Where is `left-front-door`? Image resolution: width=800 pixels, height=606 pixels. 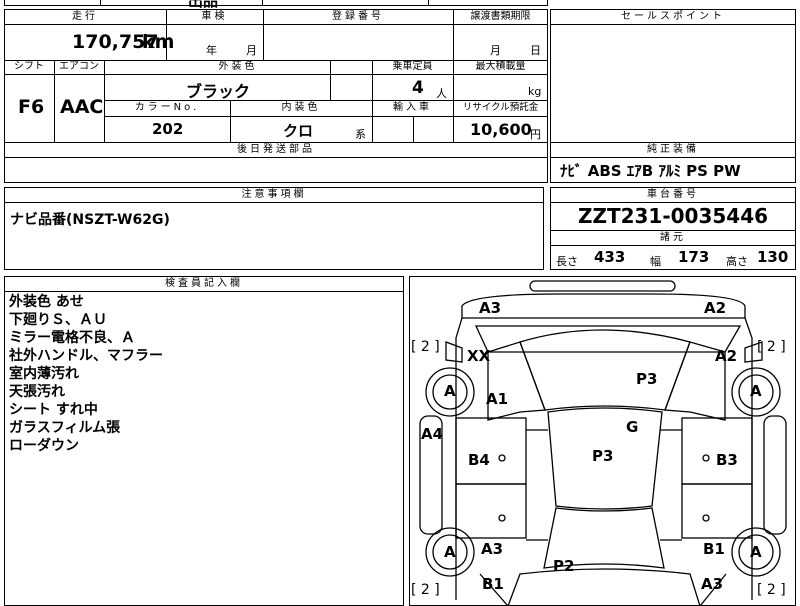 left-front-door is located at coordinates (491, 451).